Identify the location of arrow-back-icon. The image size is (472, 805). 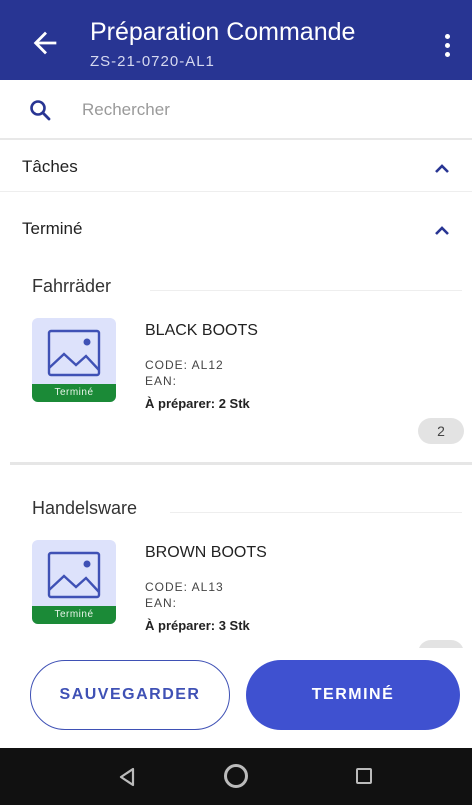
(45, 43).